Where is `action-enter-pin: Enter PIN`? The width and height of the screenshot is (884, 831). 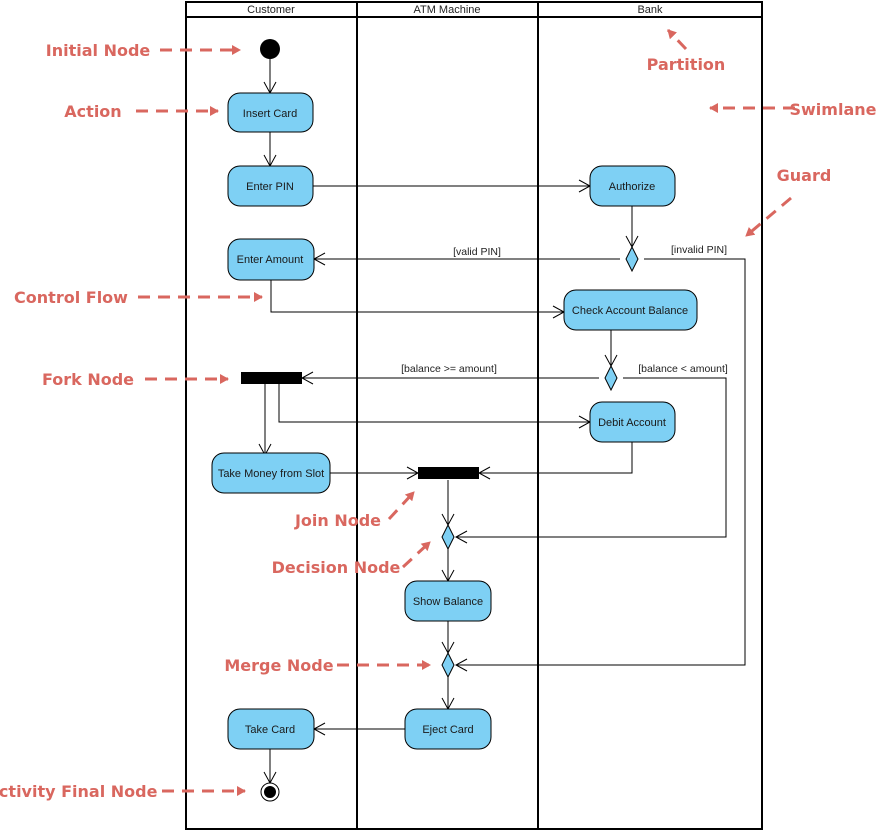
action-enter-pin: Enter PIN is located at coordinates (270, 186).